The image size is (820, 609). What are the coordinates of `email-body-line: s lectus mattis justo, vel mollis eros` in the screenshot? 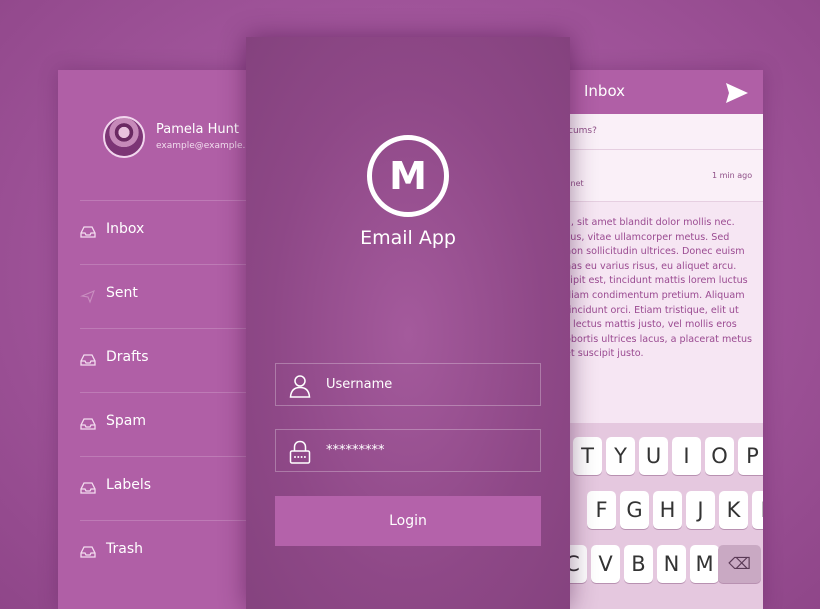 It's located at (651, 325).